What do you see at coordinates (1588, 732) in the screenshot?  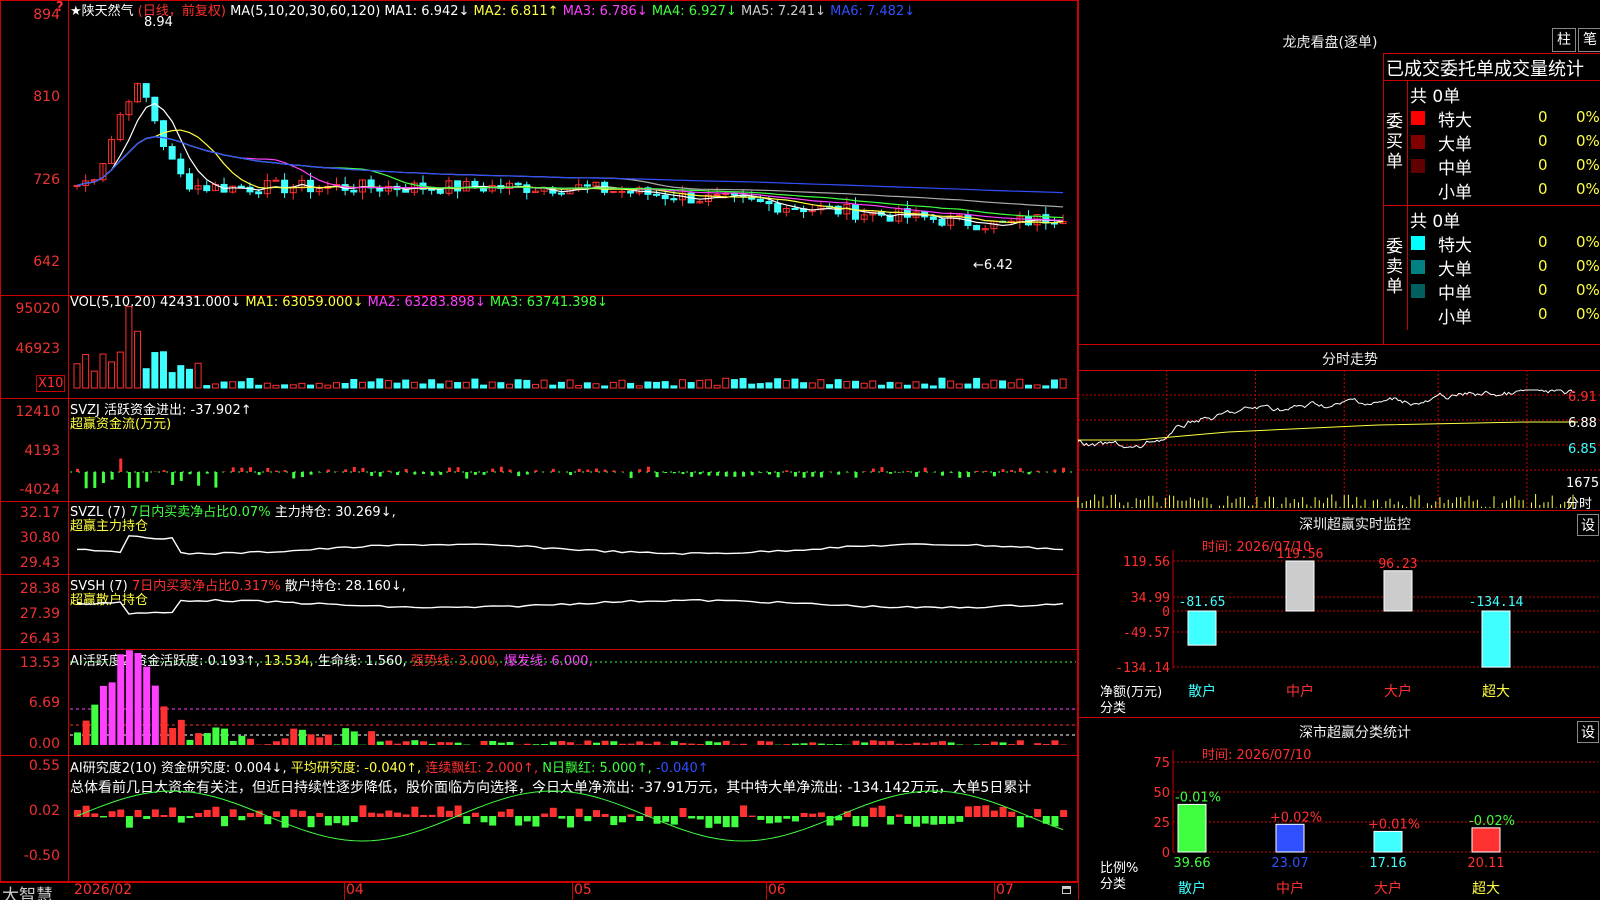 I see `stats-settings-button: 设` at bounding box center [1588, 732].